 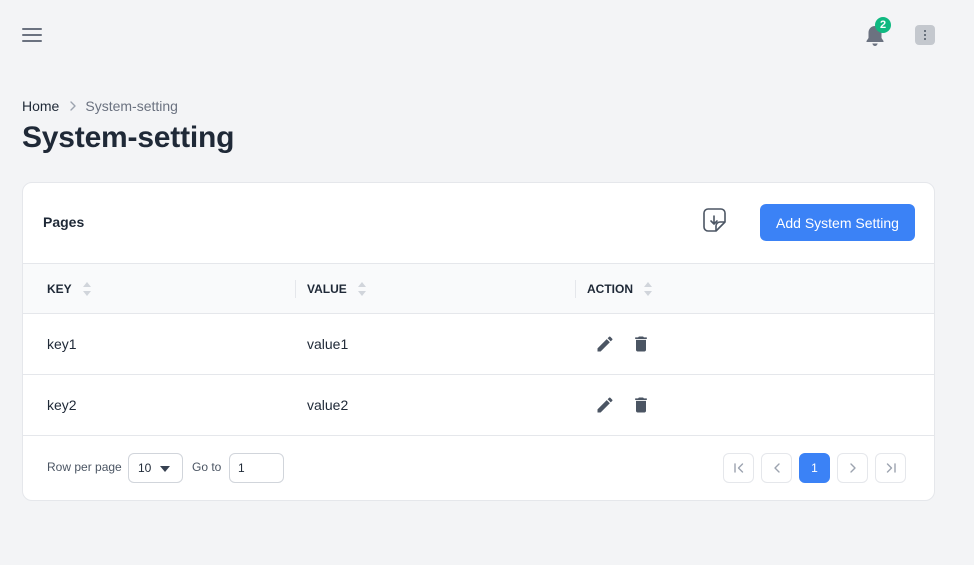 I want to click on table-row: key1 value1, so click(x=478, y=344).